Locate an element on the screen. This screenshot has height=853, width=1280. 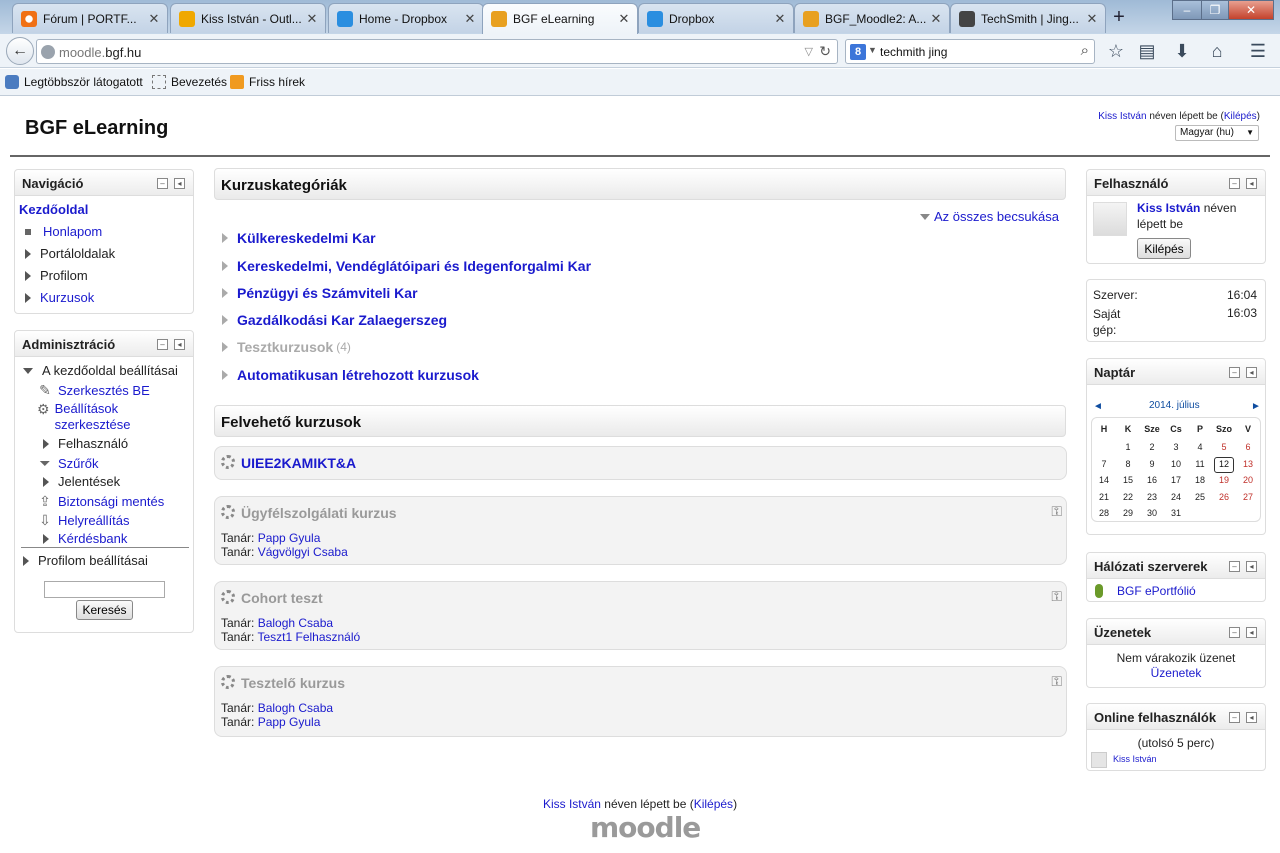
bookmark-most-visited: Legtöbbször látogatott is located at coordinates (74, 82).